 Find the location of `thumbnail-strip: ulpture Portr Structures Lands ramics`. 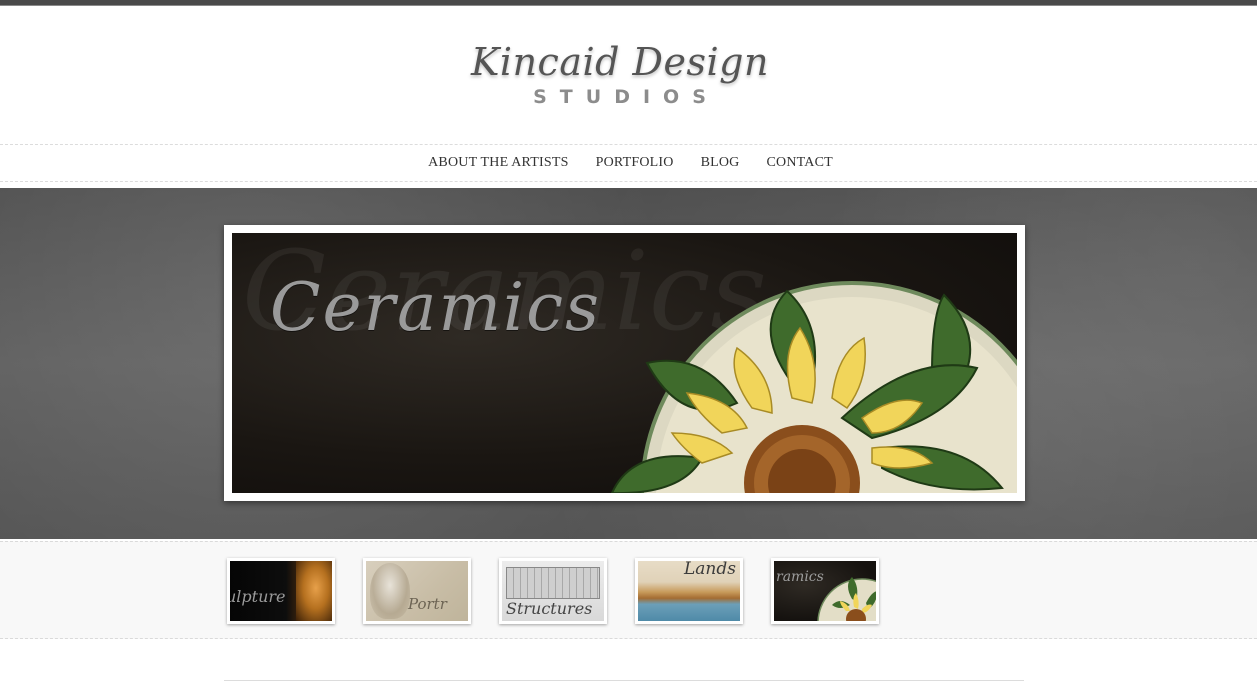

thumbnail-strip: ulpture Portr Structures Lands ramics is located at coordinates (628, 590).